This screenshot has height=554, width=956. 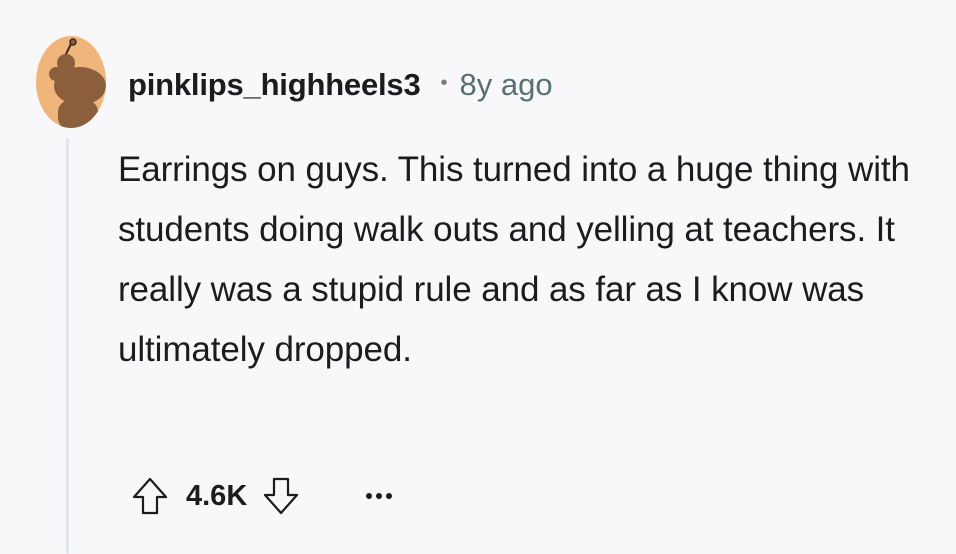 I want to click on arrow-down-icon, so click(x=281, y=496).